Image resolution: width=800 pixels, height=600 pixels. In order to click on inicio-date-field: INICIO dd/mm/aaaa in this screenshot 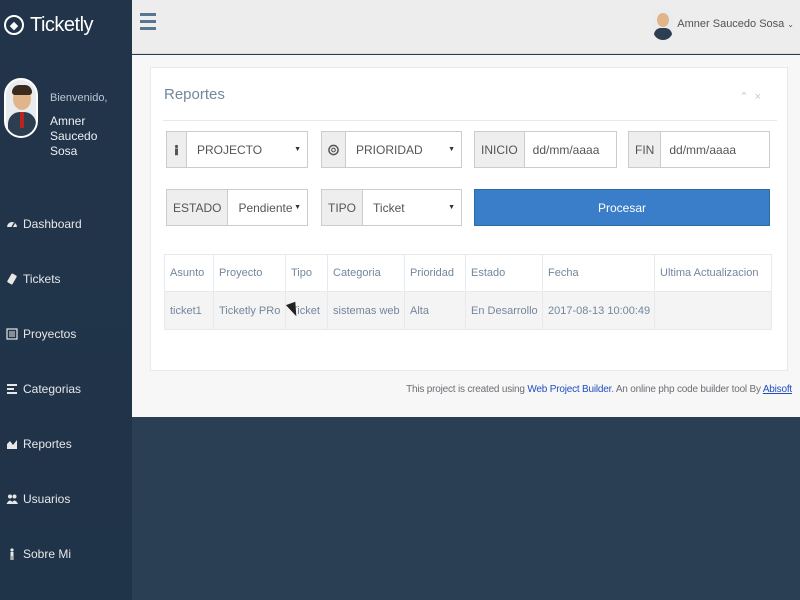, I will do `click(545, 149)`.